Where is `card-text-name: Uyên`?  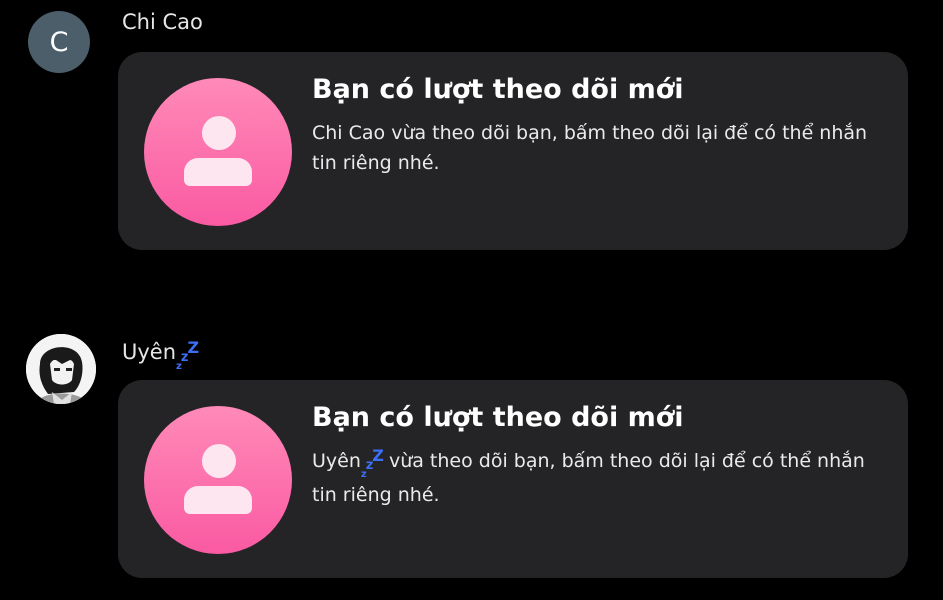 card-text-name: Uyên is located at coordinates (336, 461).